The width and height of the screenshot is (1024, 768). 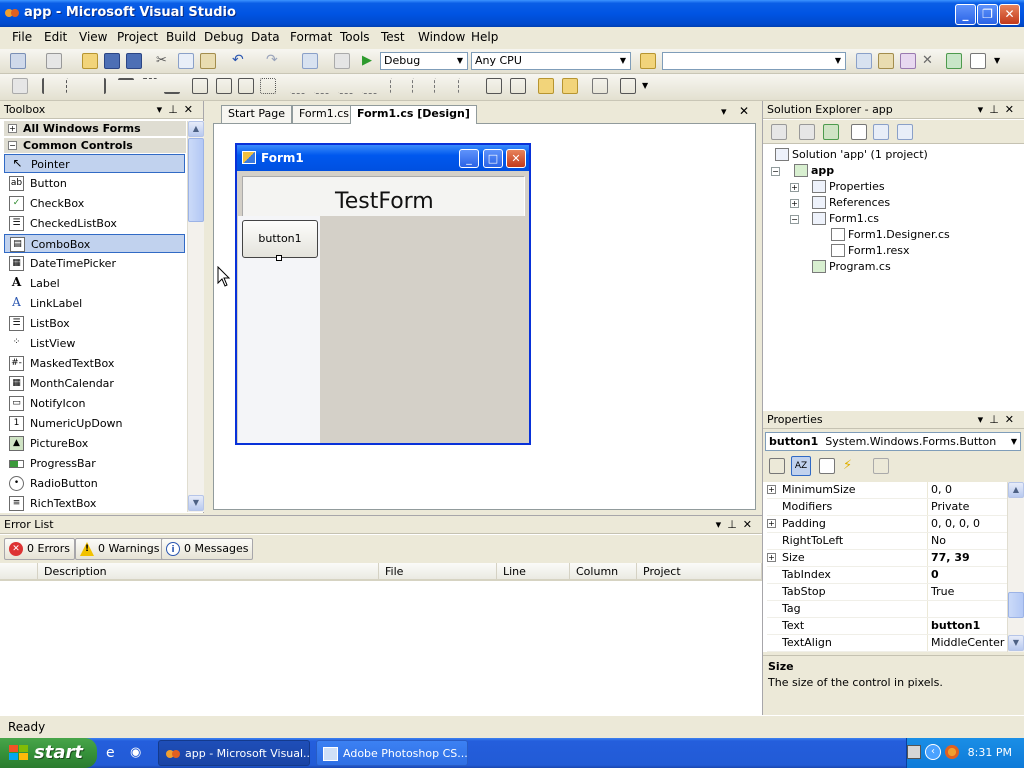 I want to click on toolbox-tools-icon: ✕, so click(x=930, y=61).